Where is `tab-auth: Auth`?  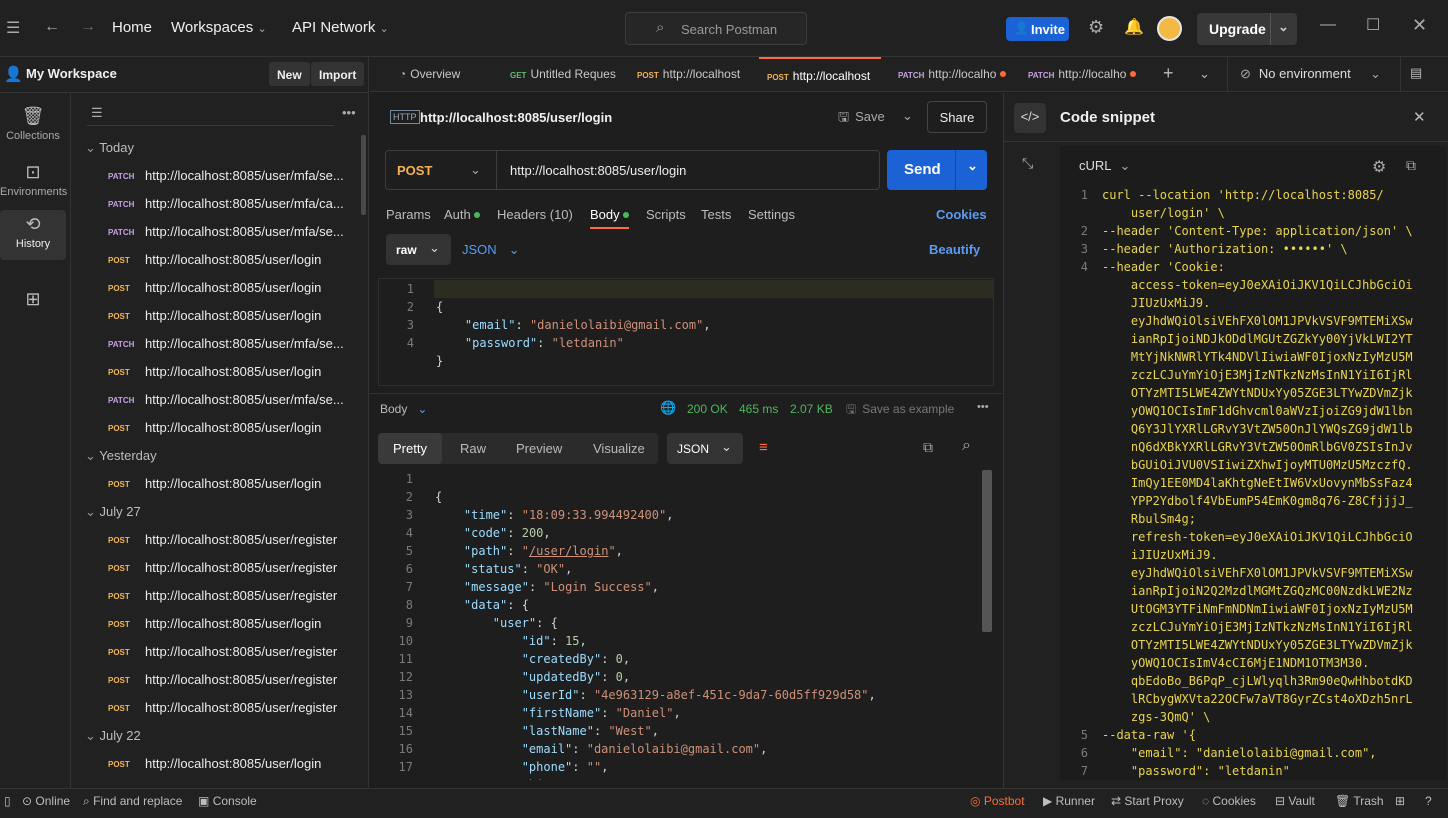
tab-auth: Auth is located at coordinates (462, 214).